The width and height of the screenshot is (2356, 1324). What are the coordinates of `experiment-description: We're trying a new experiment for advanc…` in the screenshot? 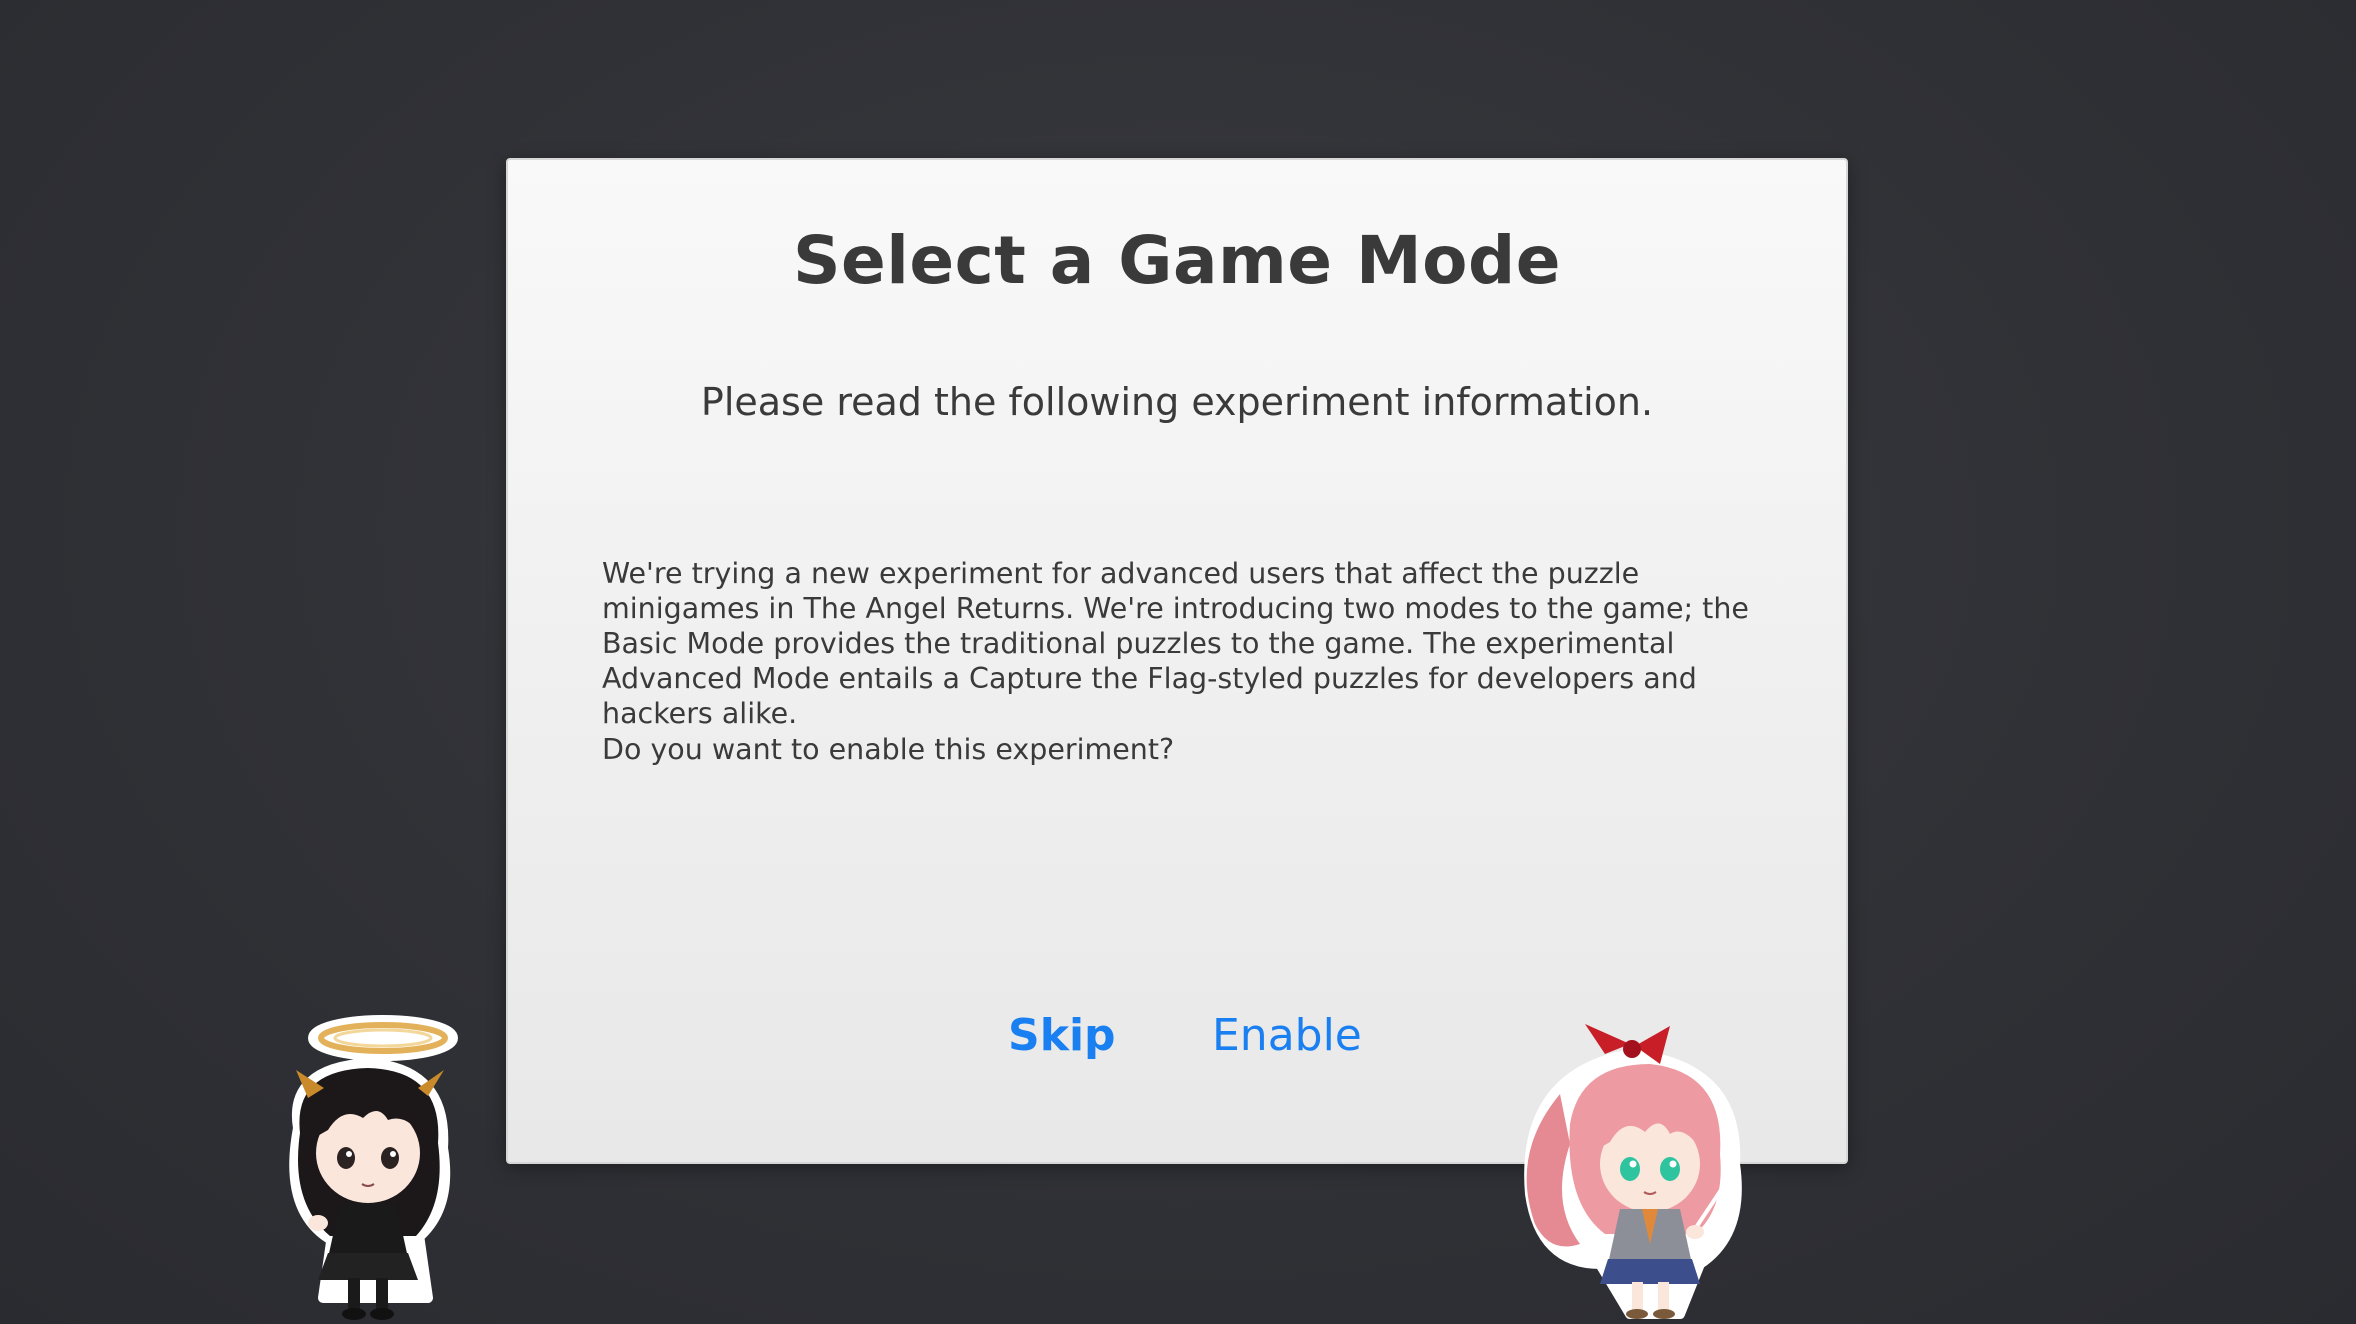 It's located at (1175, 643).